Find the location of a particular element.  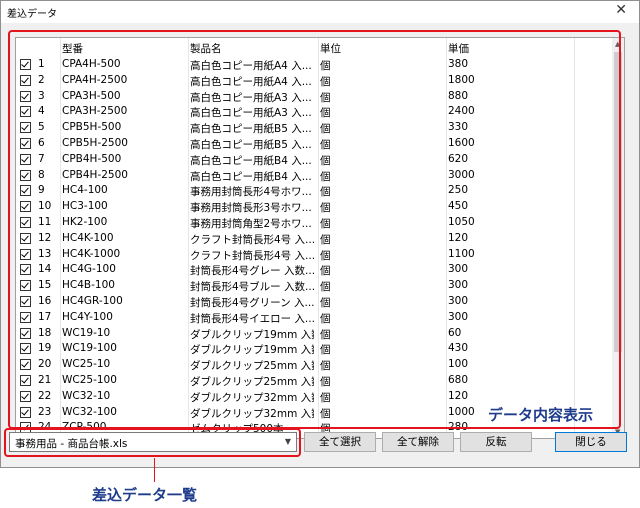

clear-all-button: 全て解除 is located at coordinates (418, 442).